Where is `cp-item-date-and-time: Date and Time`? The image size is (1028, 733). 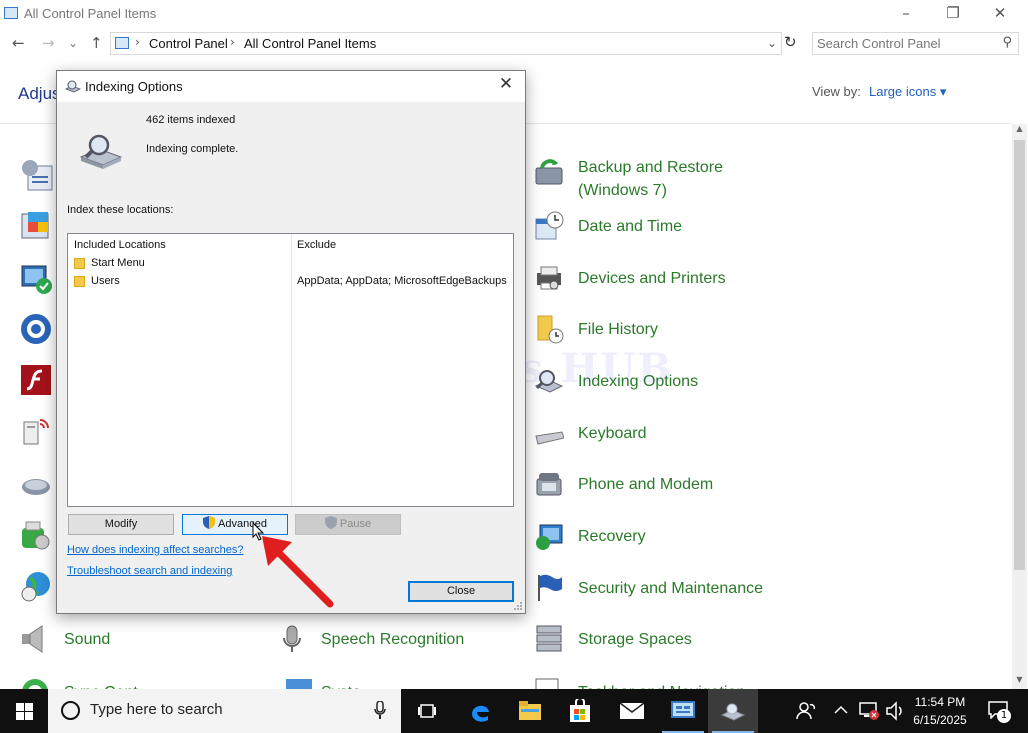 cp-item-date-and-time: Date and Time is located at coordinates (664, 227).